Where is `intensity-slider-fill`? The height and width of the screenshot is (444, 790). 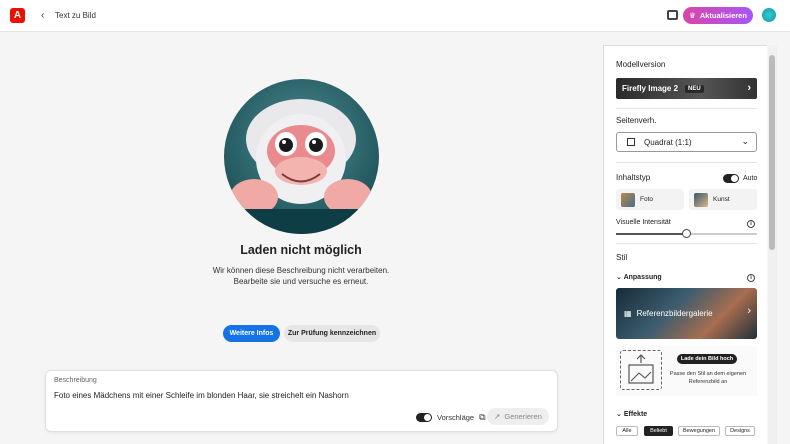
intensity-slider-fill is located at coordinates (651, 234).